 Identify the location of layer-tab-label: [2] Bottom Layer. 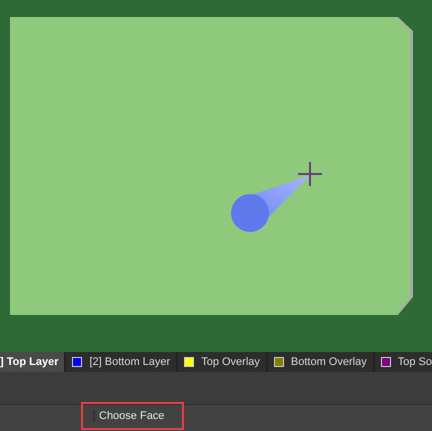
(129, 362).